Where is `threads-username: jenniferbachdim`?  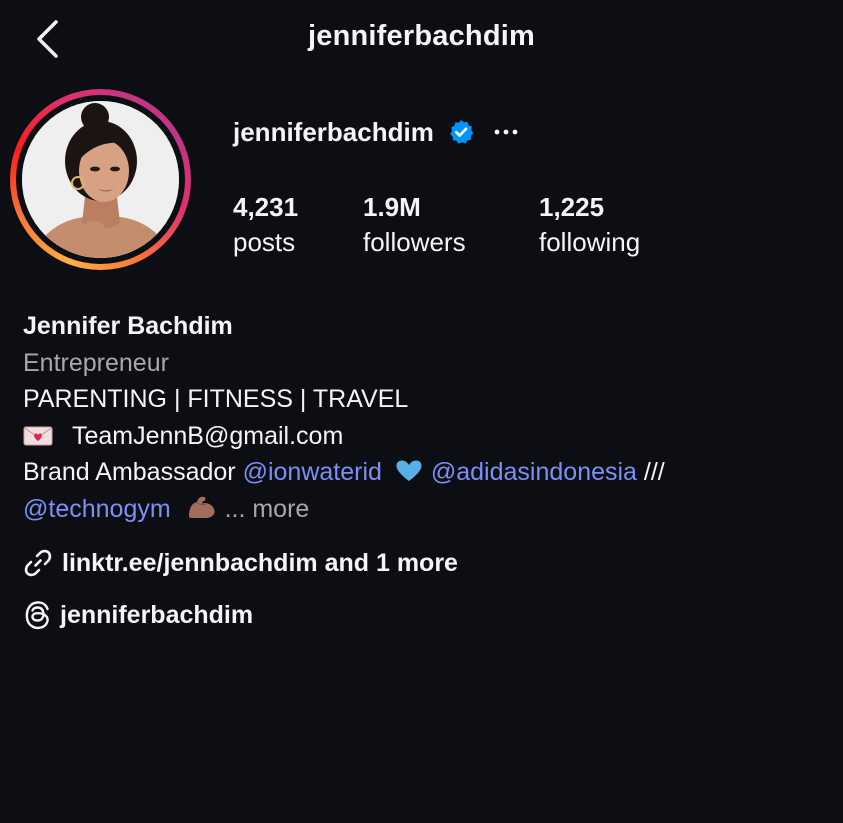
threads-username: jenniferbachdim is located at coordinates (157, 614).